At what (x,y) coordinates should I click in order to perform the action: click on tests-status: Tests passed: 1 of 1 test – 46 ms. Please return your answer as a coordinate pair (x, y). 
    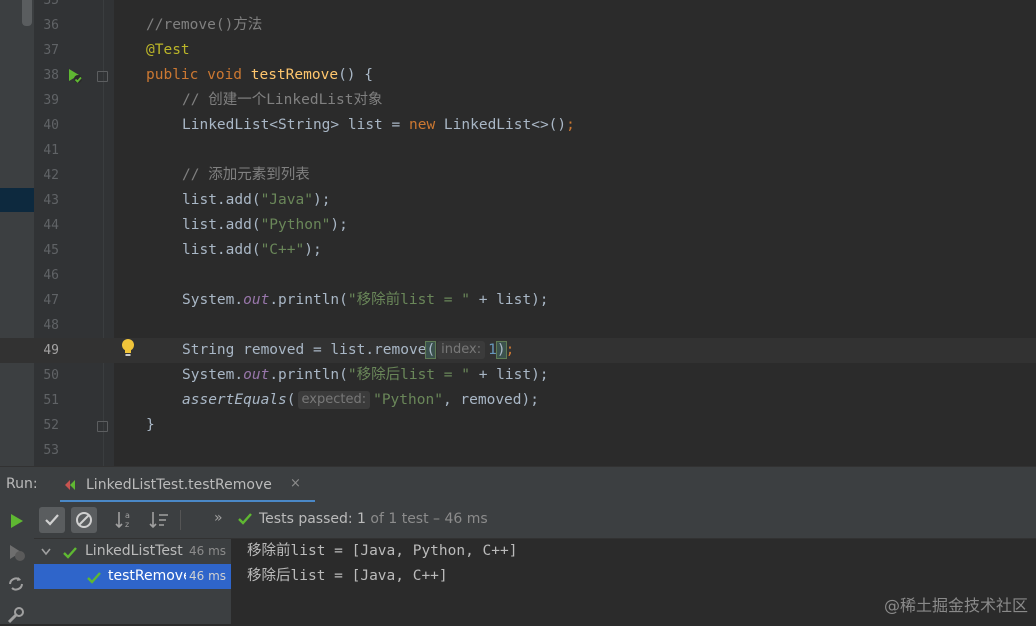
    Looking at the image, I should click on (373, 519).